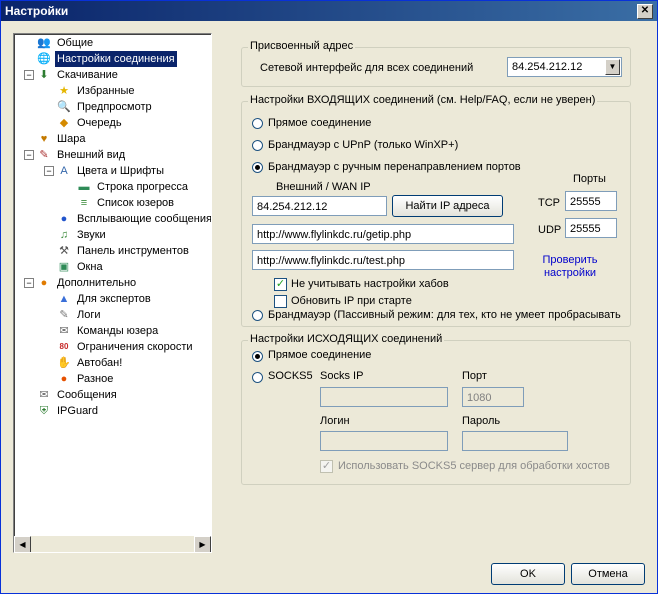  I want to click on popup-icon: ●, so click(64, 219).